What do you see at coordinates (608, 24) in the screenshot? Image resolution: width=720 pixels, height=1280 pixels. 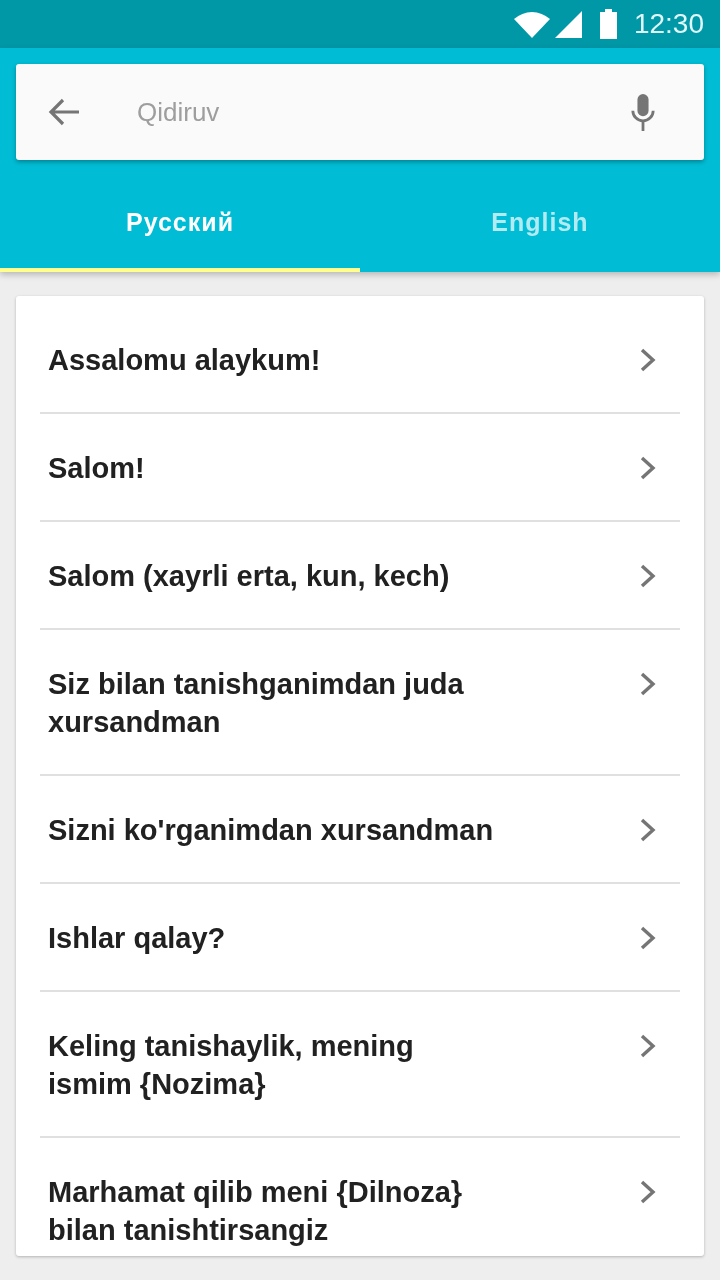 I see `battery-icon` at bounding box center [608, 24].